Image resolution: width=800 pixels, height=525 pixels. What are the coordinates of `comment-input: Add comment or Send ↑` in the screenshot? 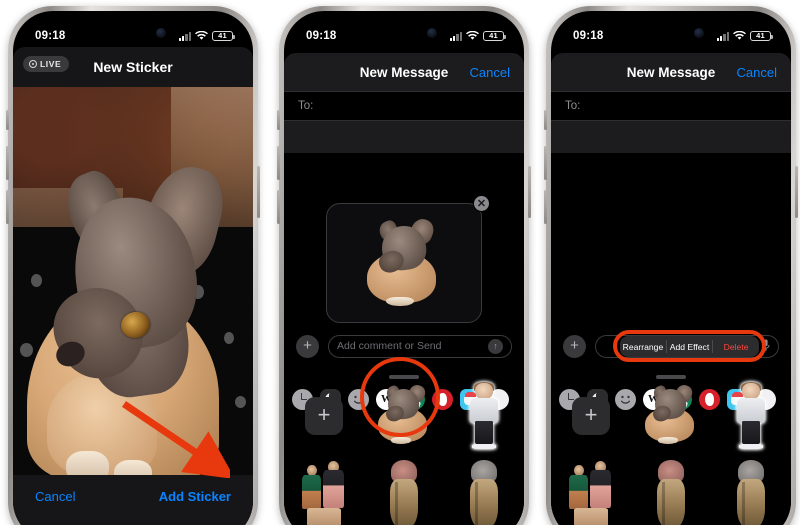 It's located at (420, 346).